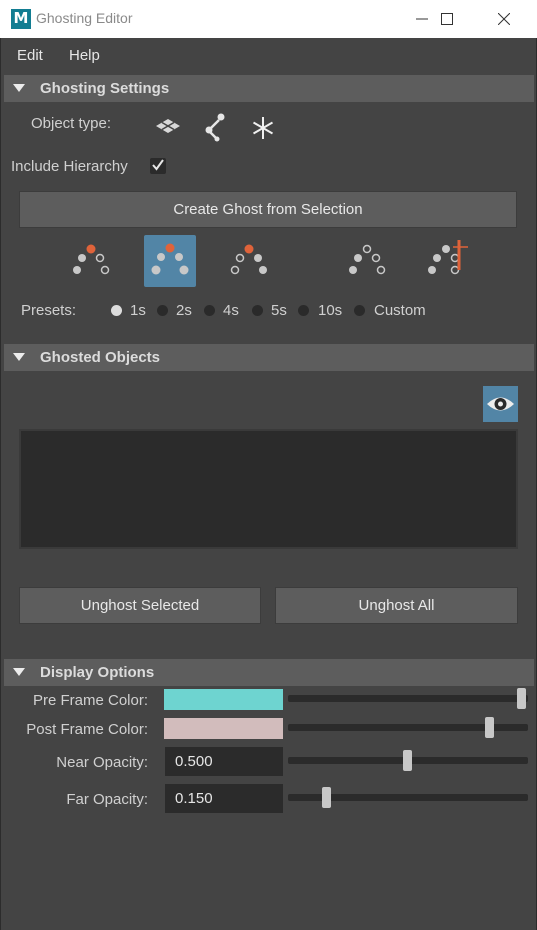  Describe the element at coordinates (84, 18) in the screenshot. I see `window-title: Ghosting Editor` at that location.